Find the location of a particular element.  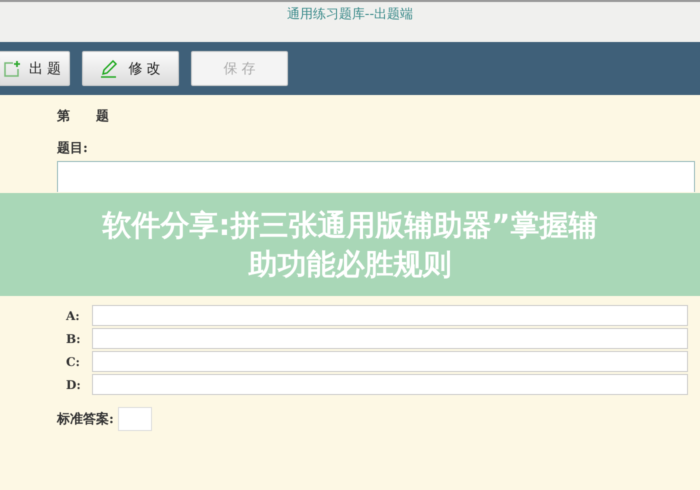

answer-label: 标准答案: is located at coordinates (85, 419).